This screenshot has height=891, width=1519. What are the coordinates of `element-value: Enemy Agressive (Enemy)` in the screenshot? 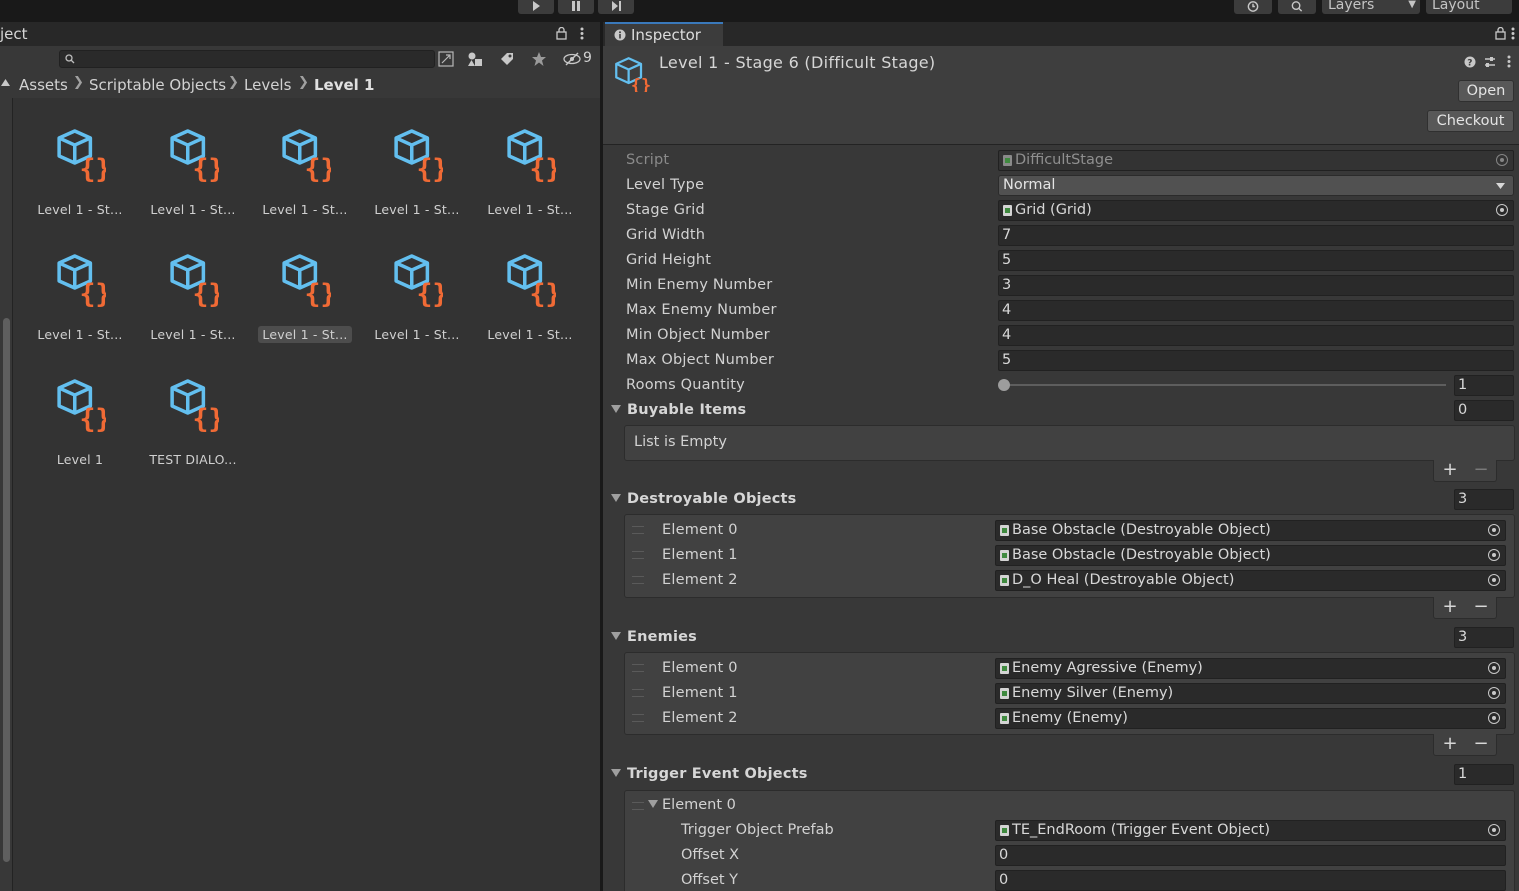 It's located at (1107, 668).